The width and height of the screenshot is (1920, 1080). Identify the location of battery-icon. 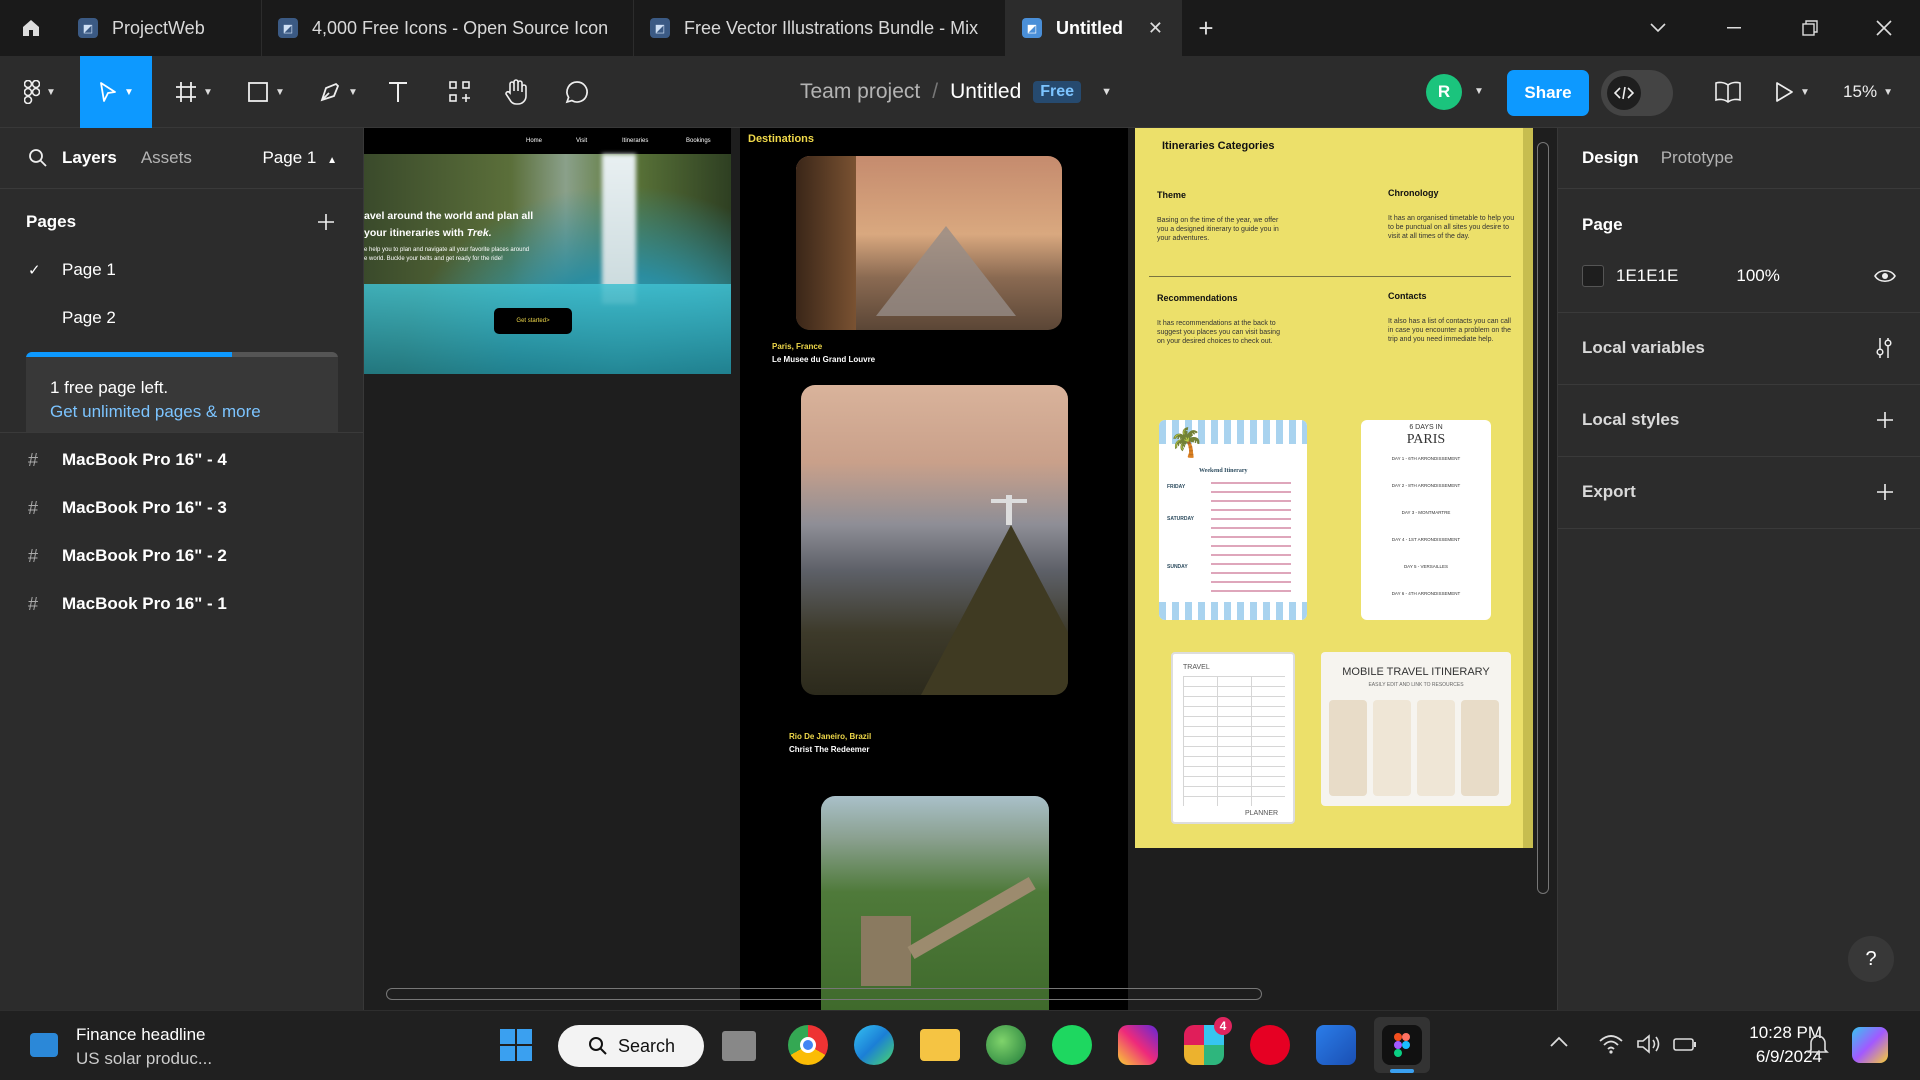
(1685, 1044).